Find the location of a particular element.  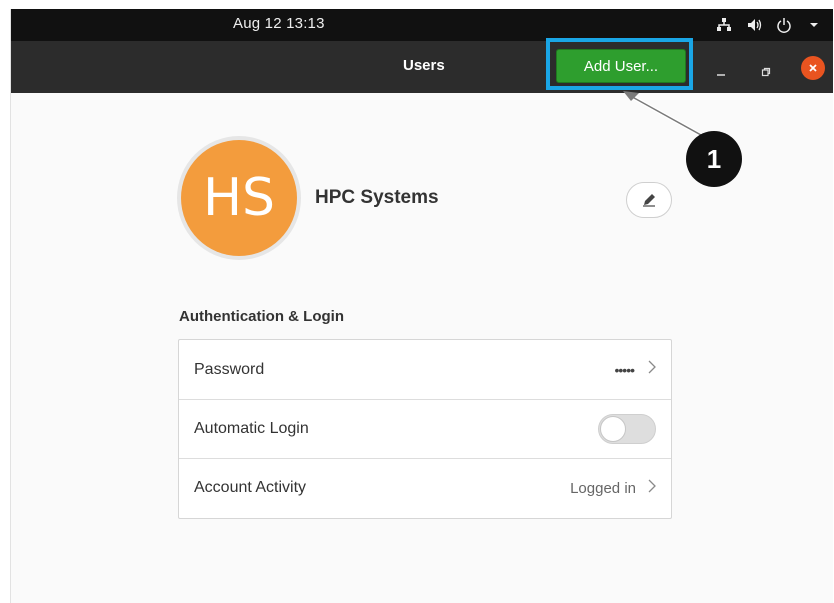

automatic-login-row: Automatic Login is located at coordinates (425, 428).